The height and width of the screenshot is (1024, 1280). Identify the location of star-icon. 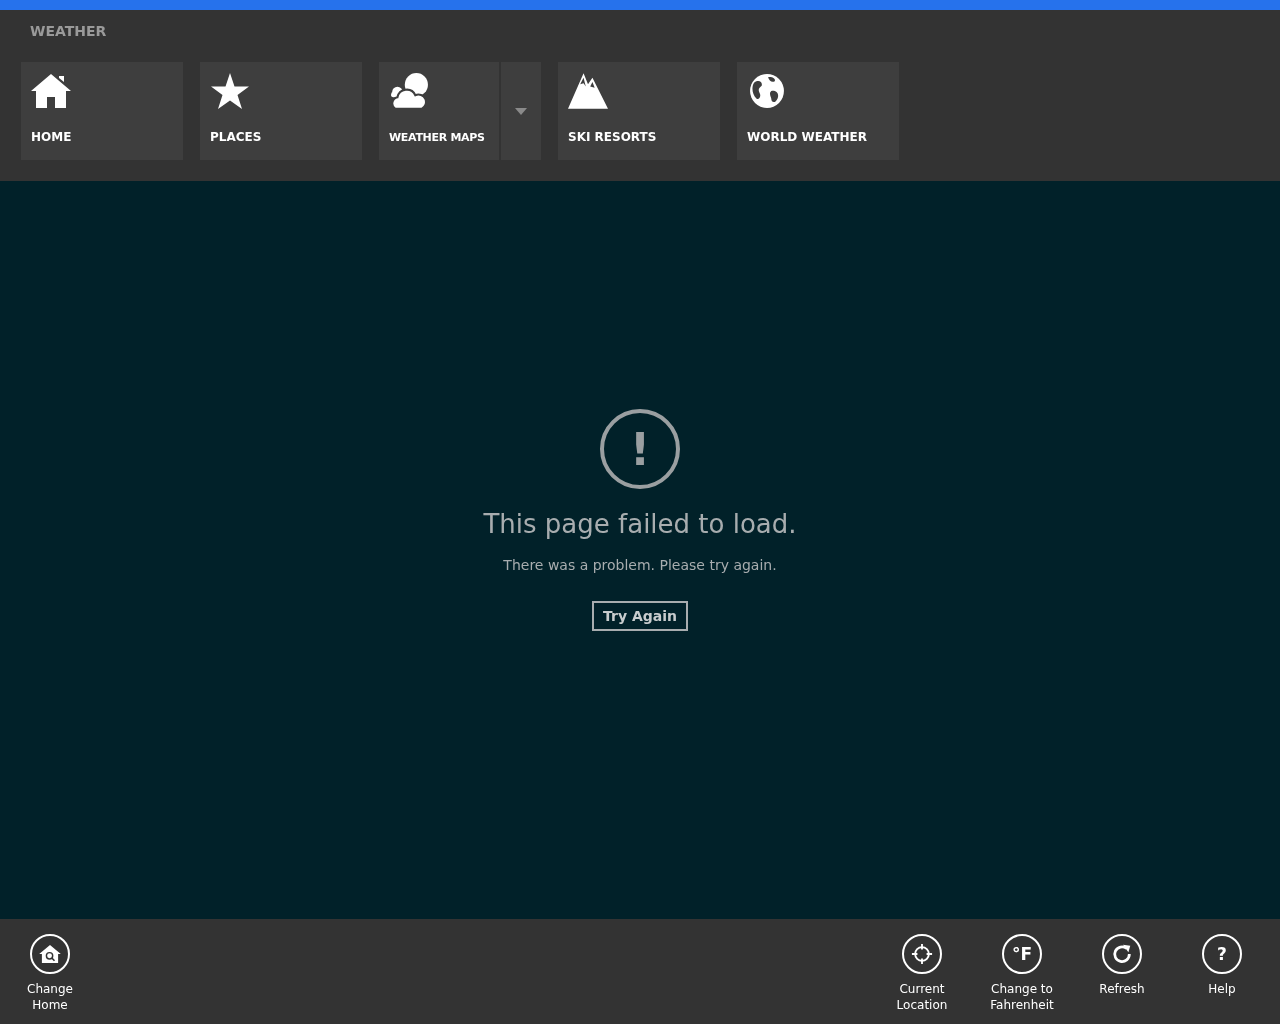
(230, 91).